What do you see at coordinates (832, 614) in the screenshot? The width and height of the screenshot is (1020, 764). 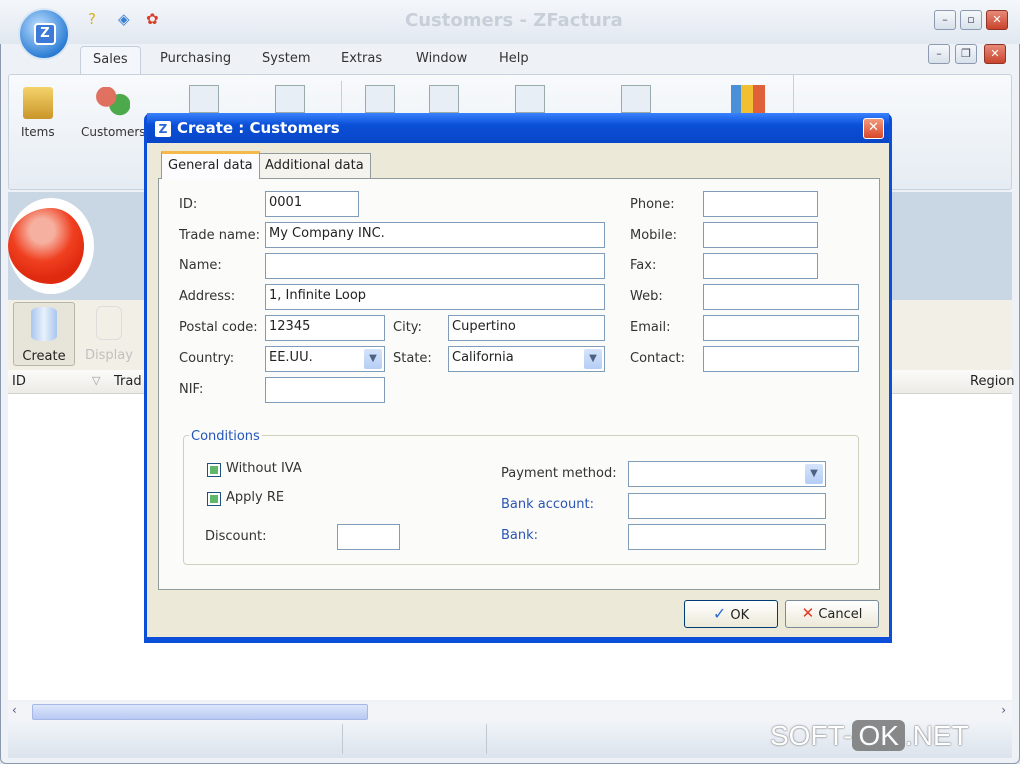 I see `cancel-button: ✕ Cancel` at bounding box center [832, 614].